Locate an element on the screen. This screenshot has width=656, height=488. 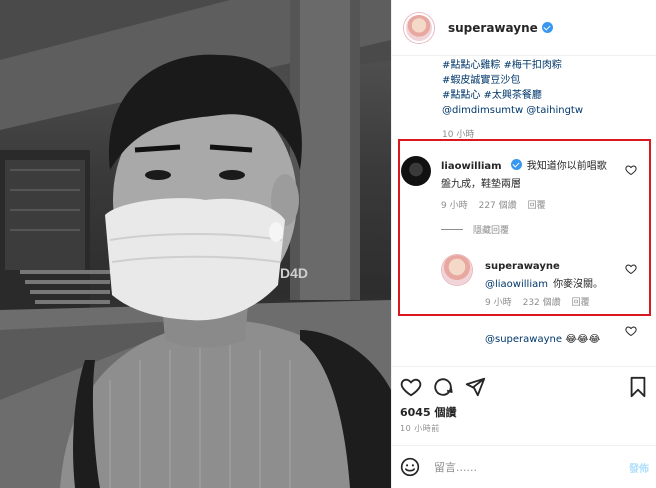
caption-line: @dimdimsumtw @taihingtw is located at coordinates (547, 110).